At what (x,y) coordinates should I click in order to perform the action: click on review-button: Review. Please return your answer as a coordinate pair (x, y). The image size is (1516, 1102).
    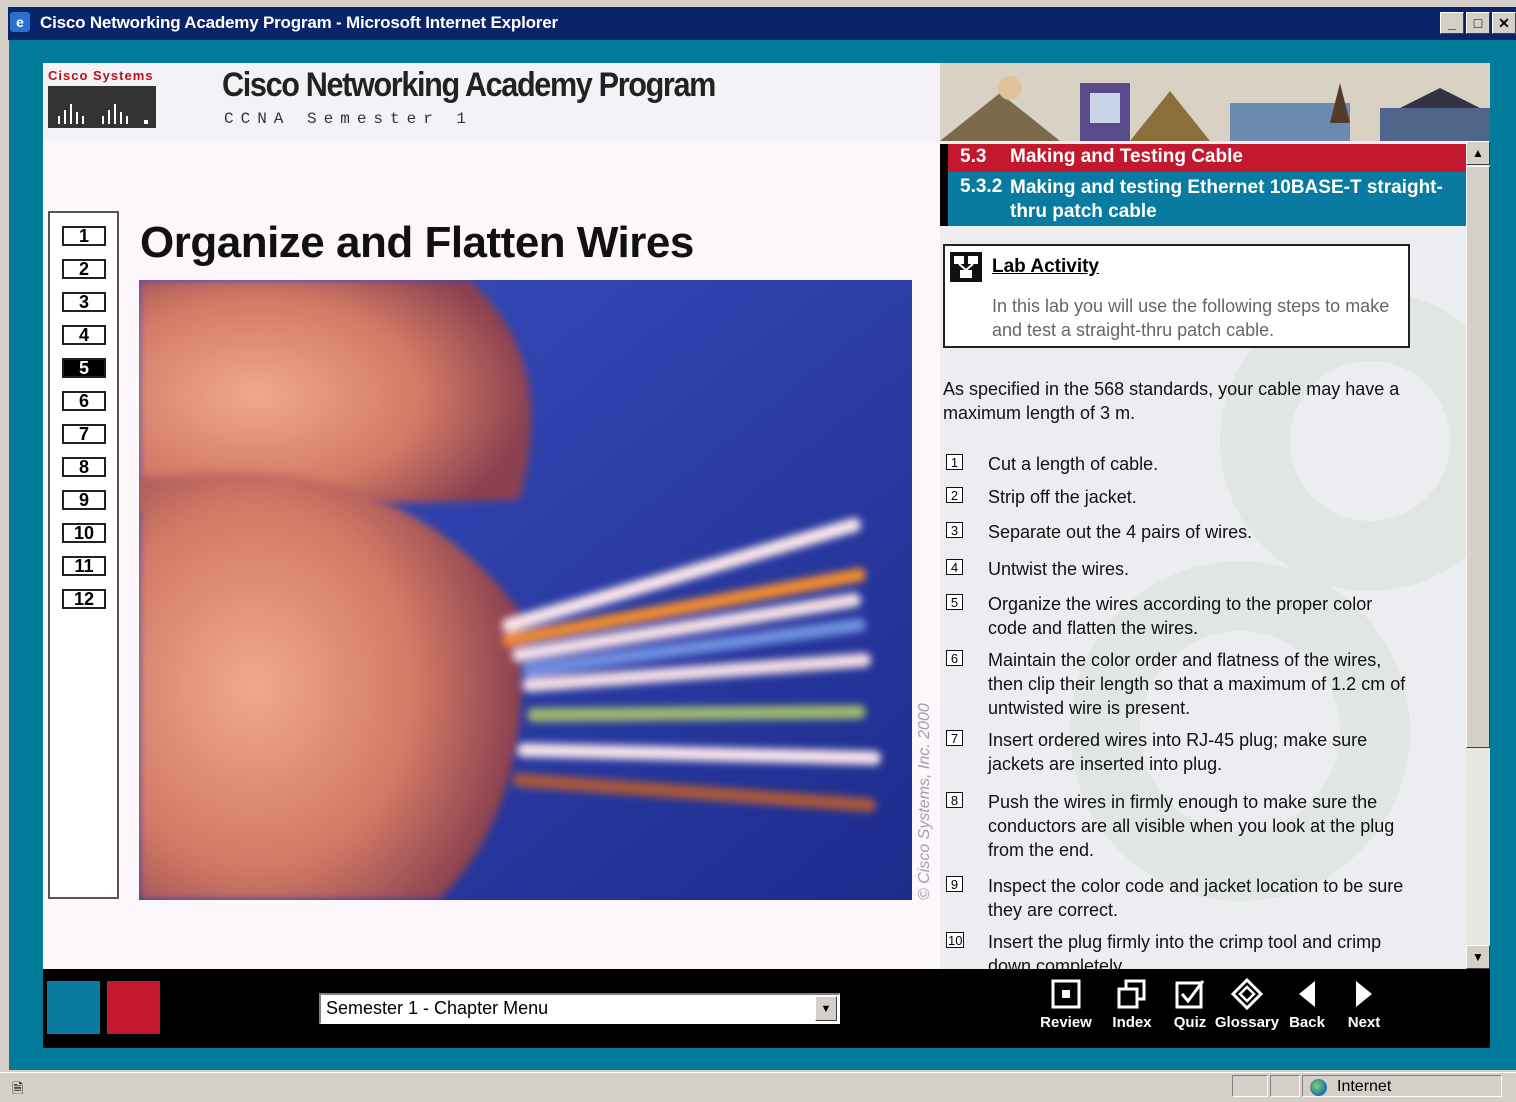
    Looking at the image, I should click on (1066, 1008).